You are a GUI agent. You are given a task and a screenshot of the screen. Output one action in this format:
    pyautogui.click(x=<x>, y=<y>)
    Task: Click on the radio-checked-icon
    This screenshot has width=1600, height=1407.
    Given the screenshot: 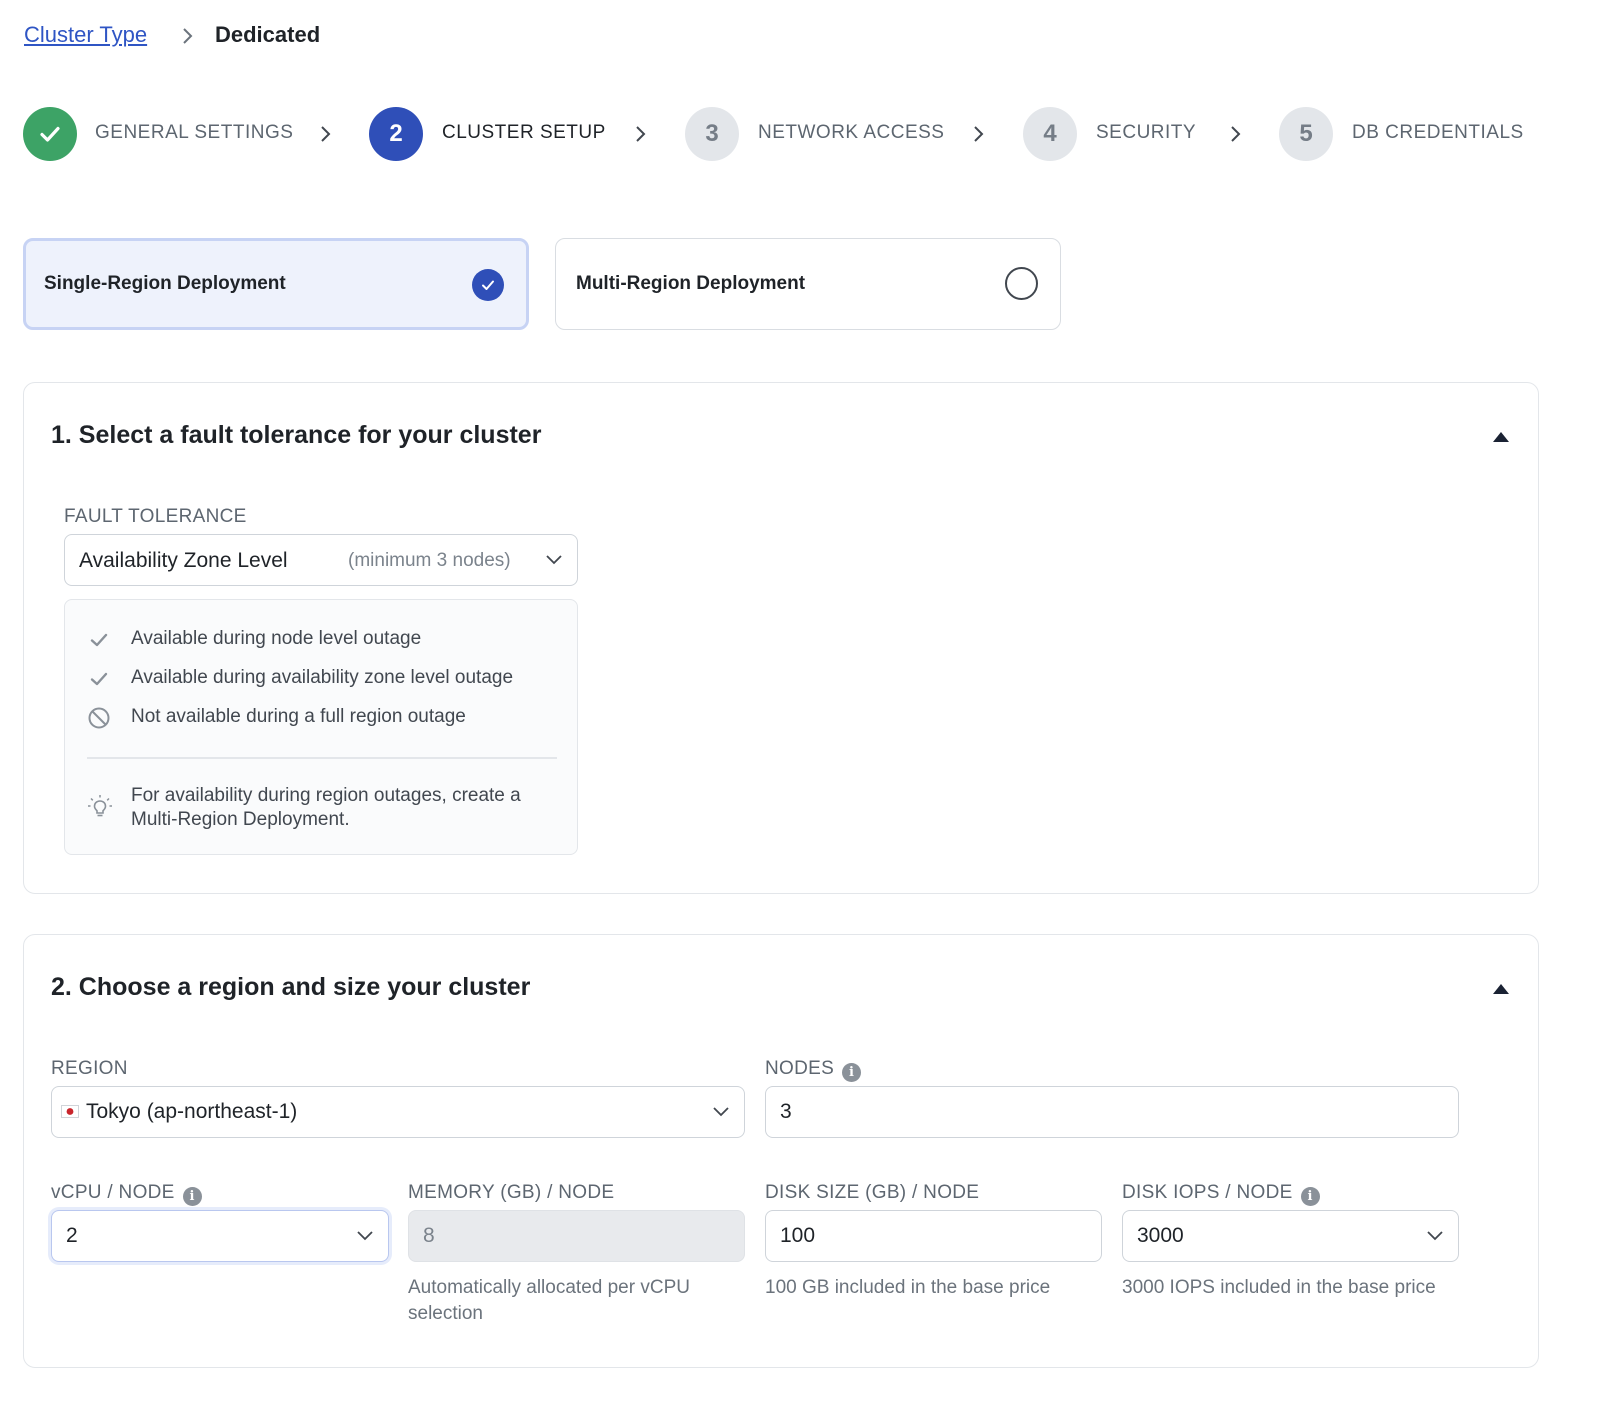 What is the action you would take?
    pyautogui.click(x=488, y=285)
    